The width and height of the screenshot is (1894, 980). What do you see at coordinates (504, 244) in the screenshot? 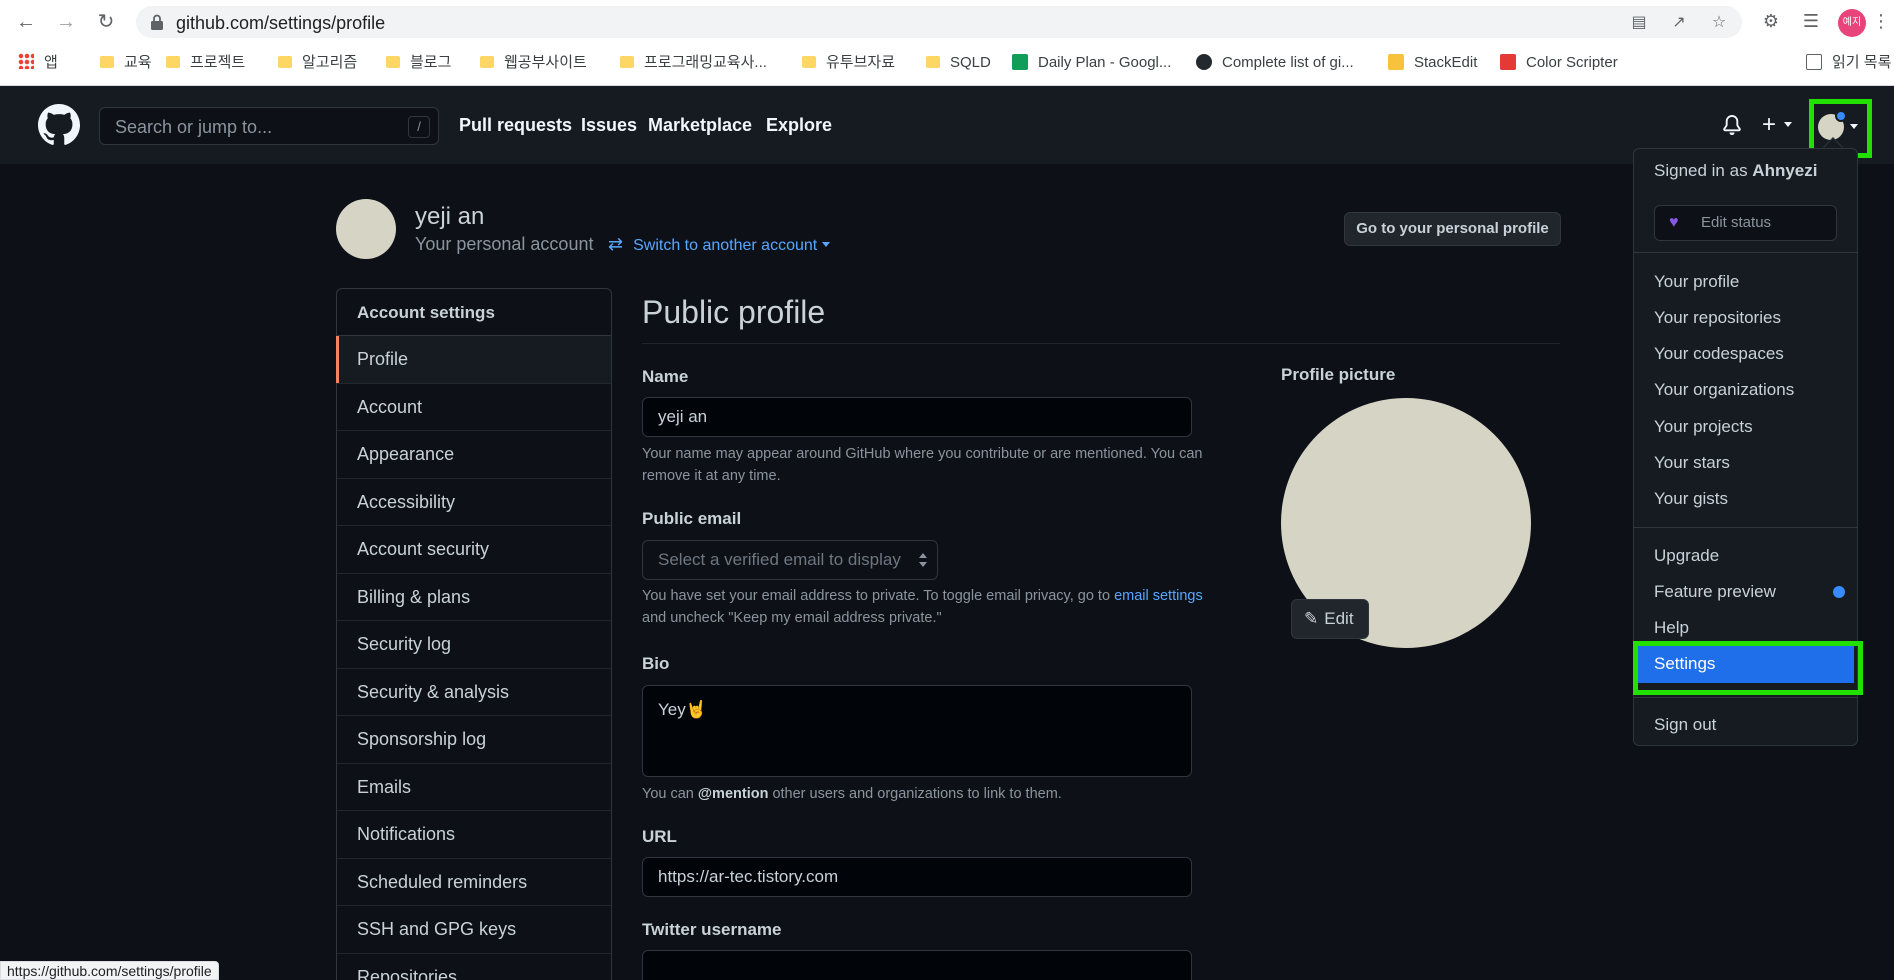
I see `account-subtitle: Your personal account` at bounding box center [504, 244].